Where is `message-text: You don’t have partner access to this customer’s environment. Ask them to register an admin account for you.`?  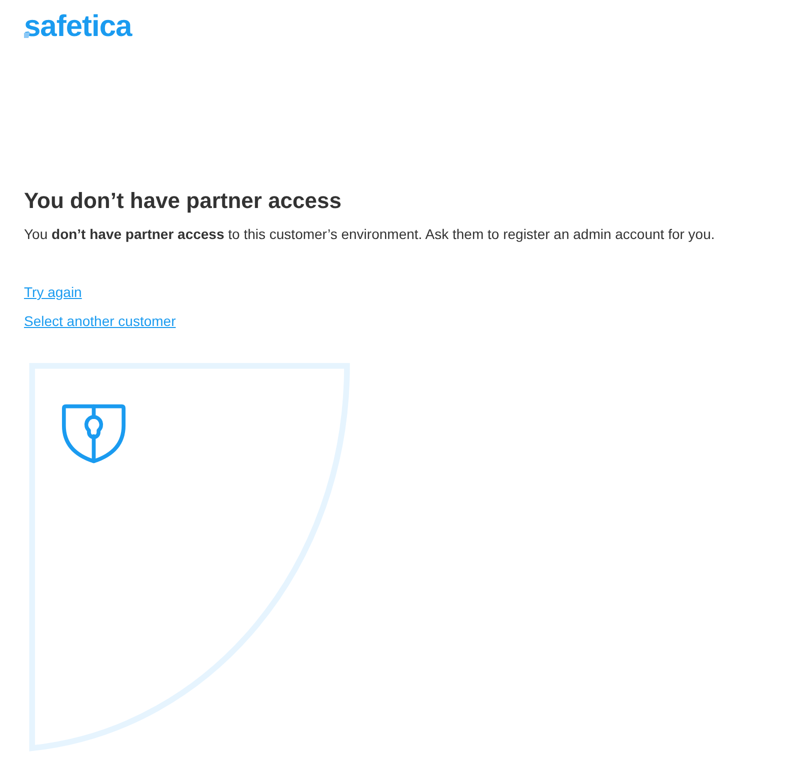
message-text: You don’t have partner access to this customer’s environment. Ask them to register an admin account for you. is located at coordinates (370, 234).